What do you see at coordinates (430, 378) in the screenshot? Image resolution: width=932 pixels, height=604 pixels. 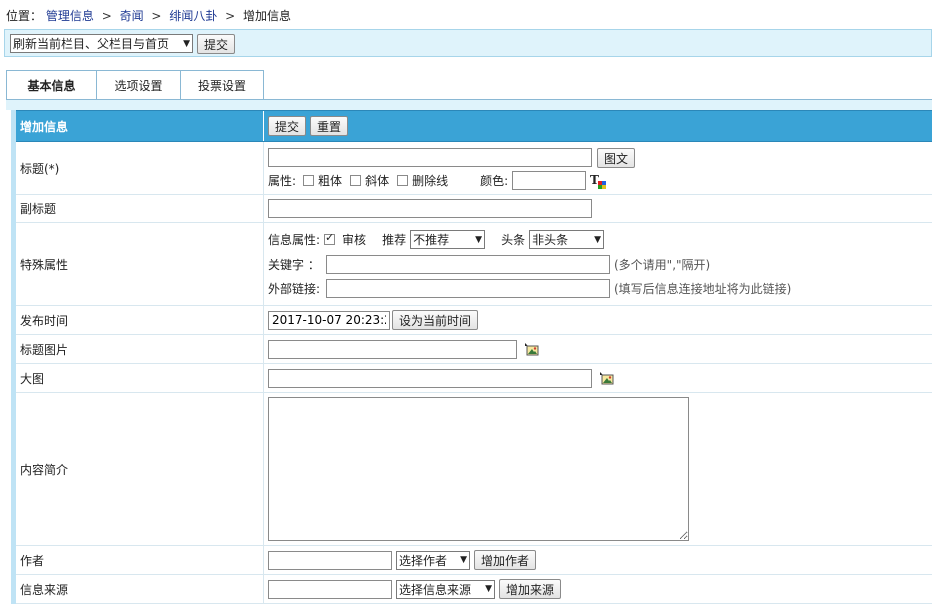 I see `big-image-input` at bounding box center [430, 378].